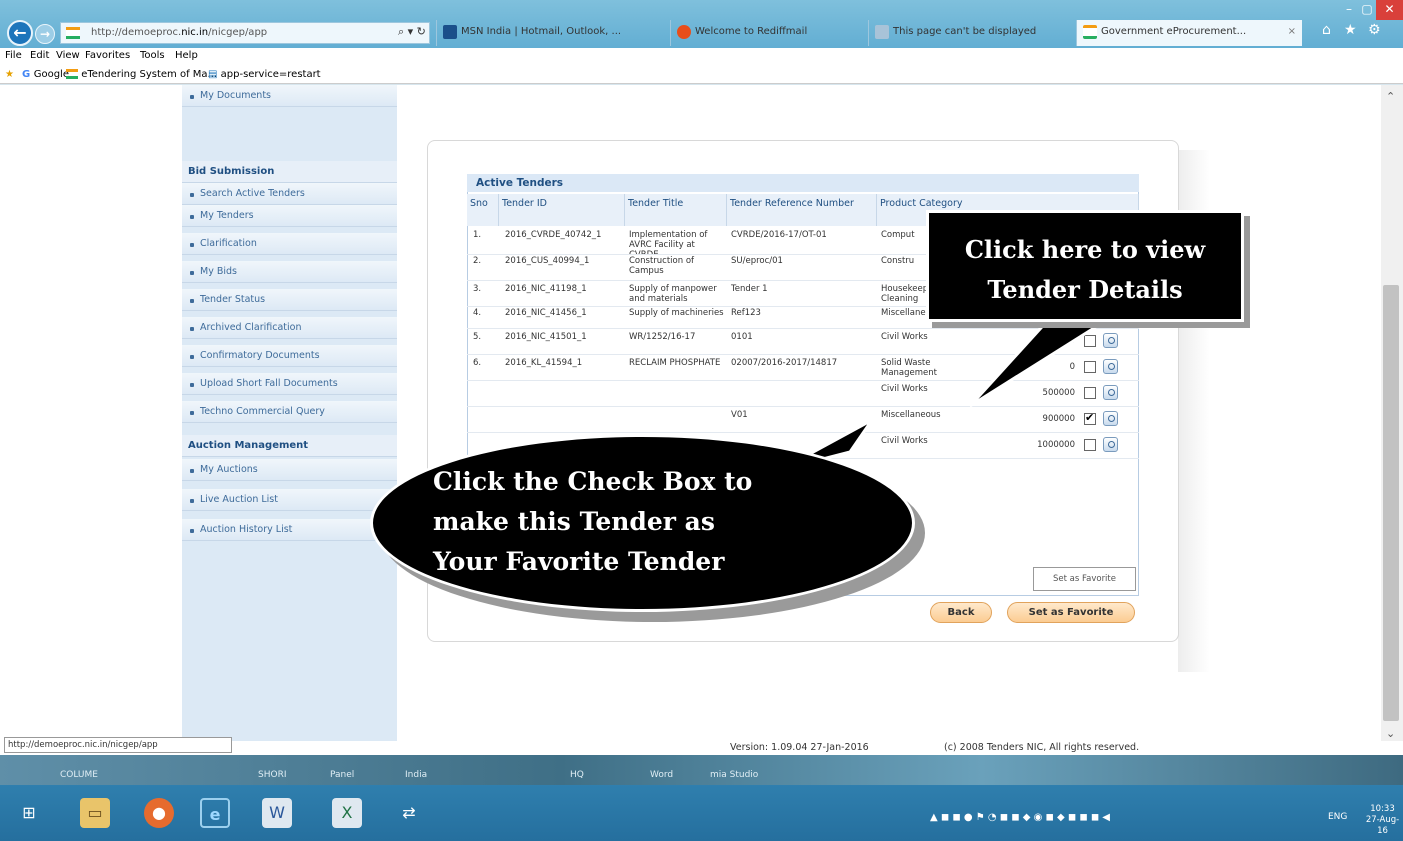  I want to click on excel-icon: X, so click(347, 813).